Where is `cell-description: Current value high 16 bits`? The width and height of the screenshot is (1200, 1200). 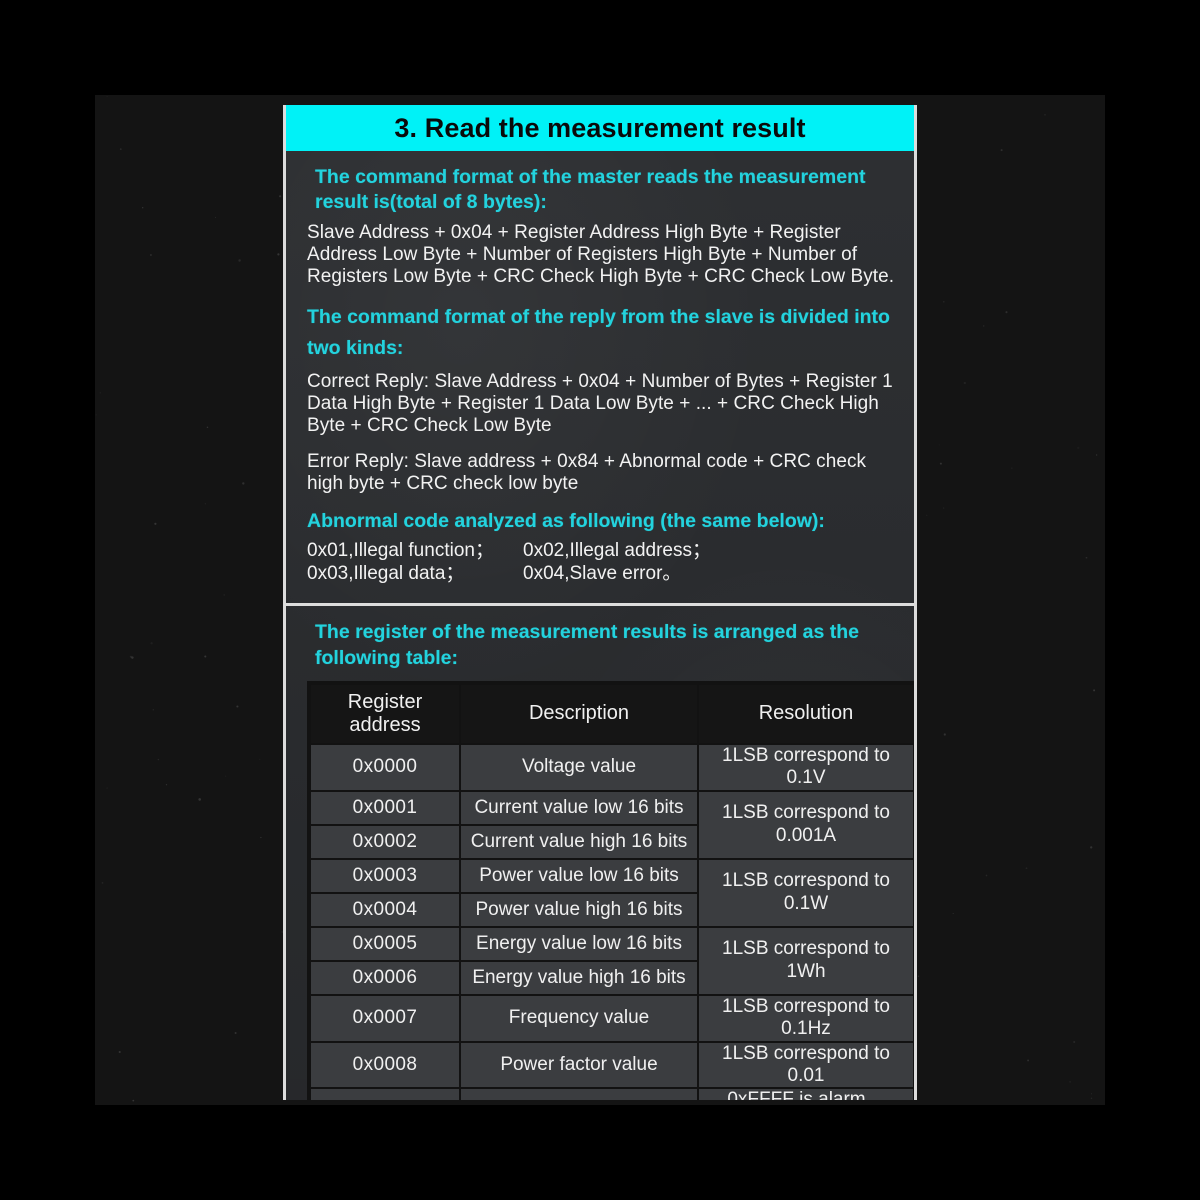 cell-description: Current value high 16 bits is located at coordinates (579, 841).